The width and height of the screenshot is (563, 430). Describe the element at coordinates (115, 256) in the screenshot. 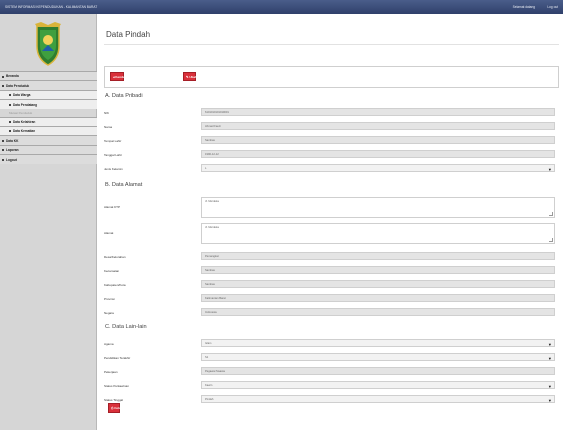

I see `desa-label: Desa/Kelurahan` at that location.